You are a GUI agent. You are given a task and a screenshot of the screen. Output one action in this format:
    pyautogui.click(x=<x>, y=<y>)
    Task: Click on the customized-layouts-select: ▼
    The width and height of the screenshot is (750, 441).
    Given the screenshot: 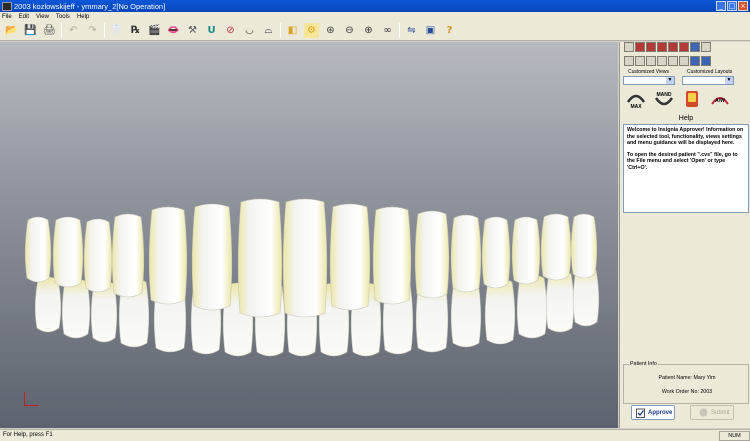 What is the action you would take?
    pyautogui.click(x=708, y=80)
    